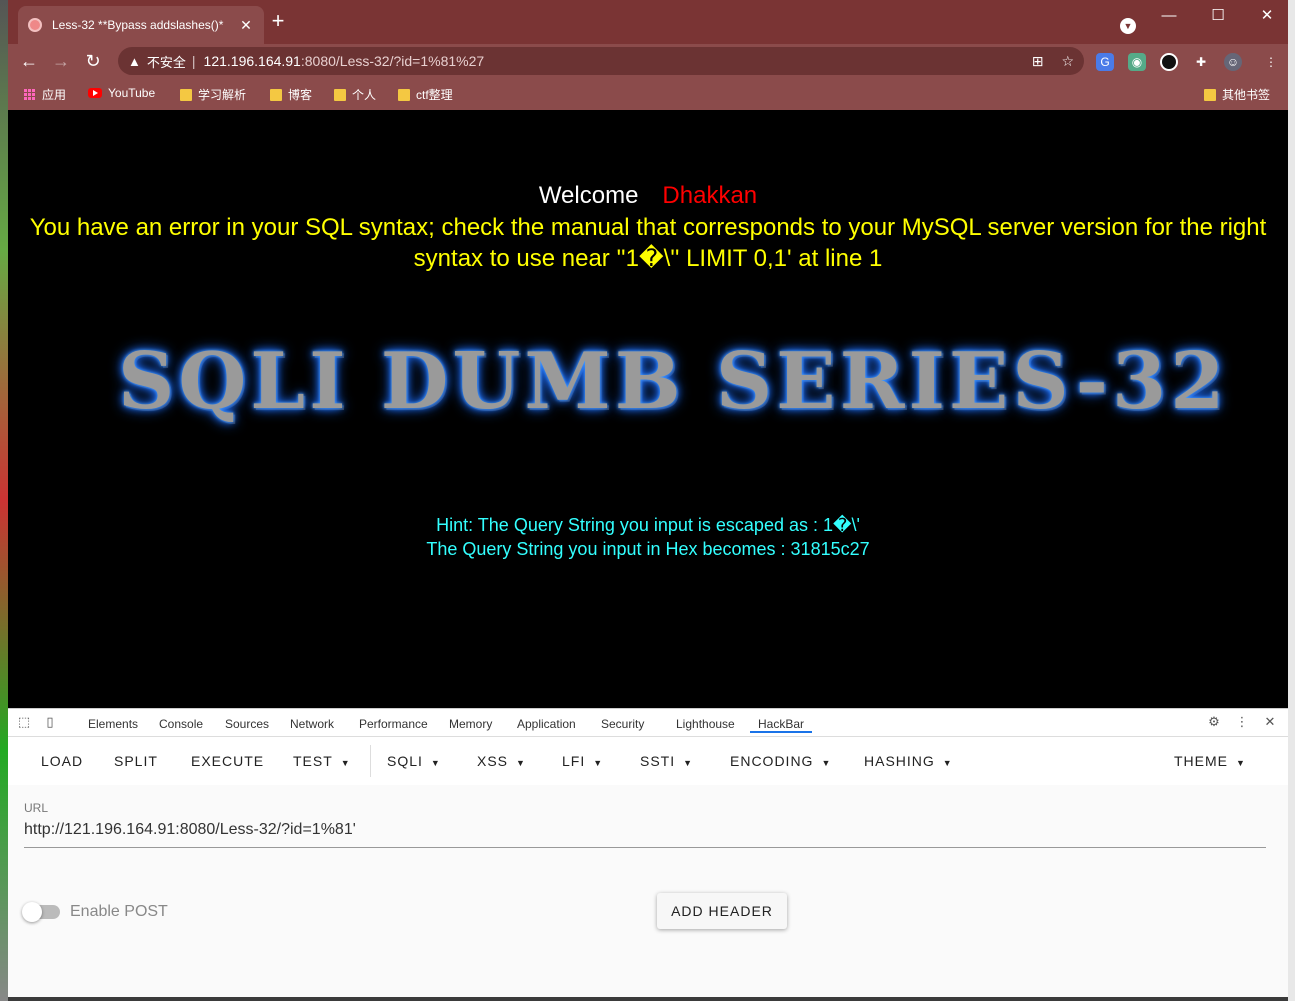  Describe the element at coordinates (35, 25) in the screenshot. I see `globe-icon` at that location.